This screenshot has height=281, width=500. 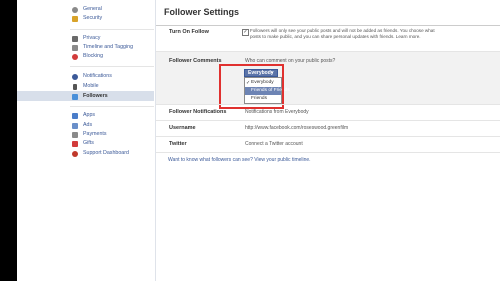 I want to click on mobile-icon, so click(x=75, y=86).